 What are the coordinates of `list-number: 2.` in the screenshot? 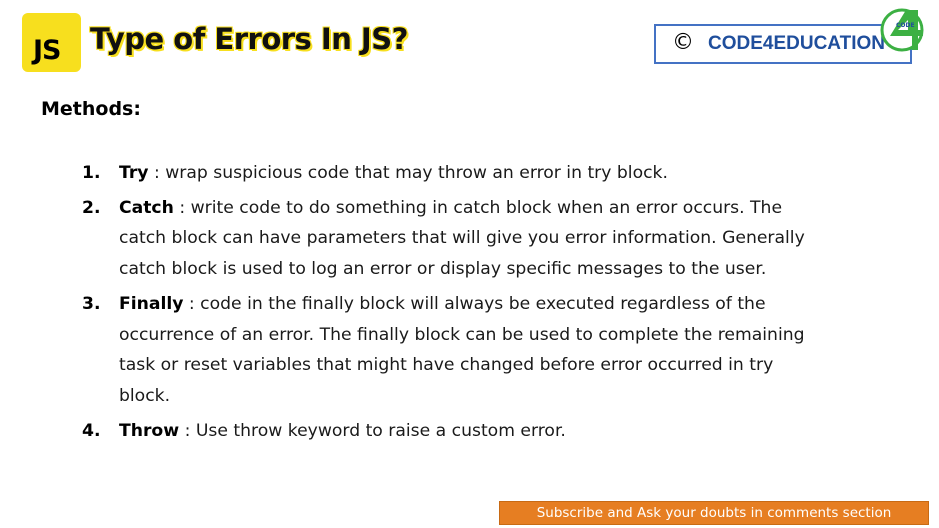 It's located at (91, 207).